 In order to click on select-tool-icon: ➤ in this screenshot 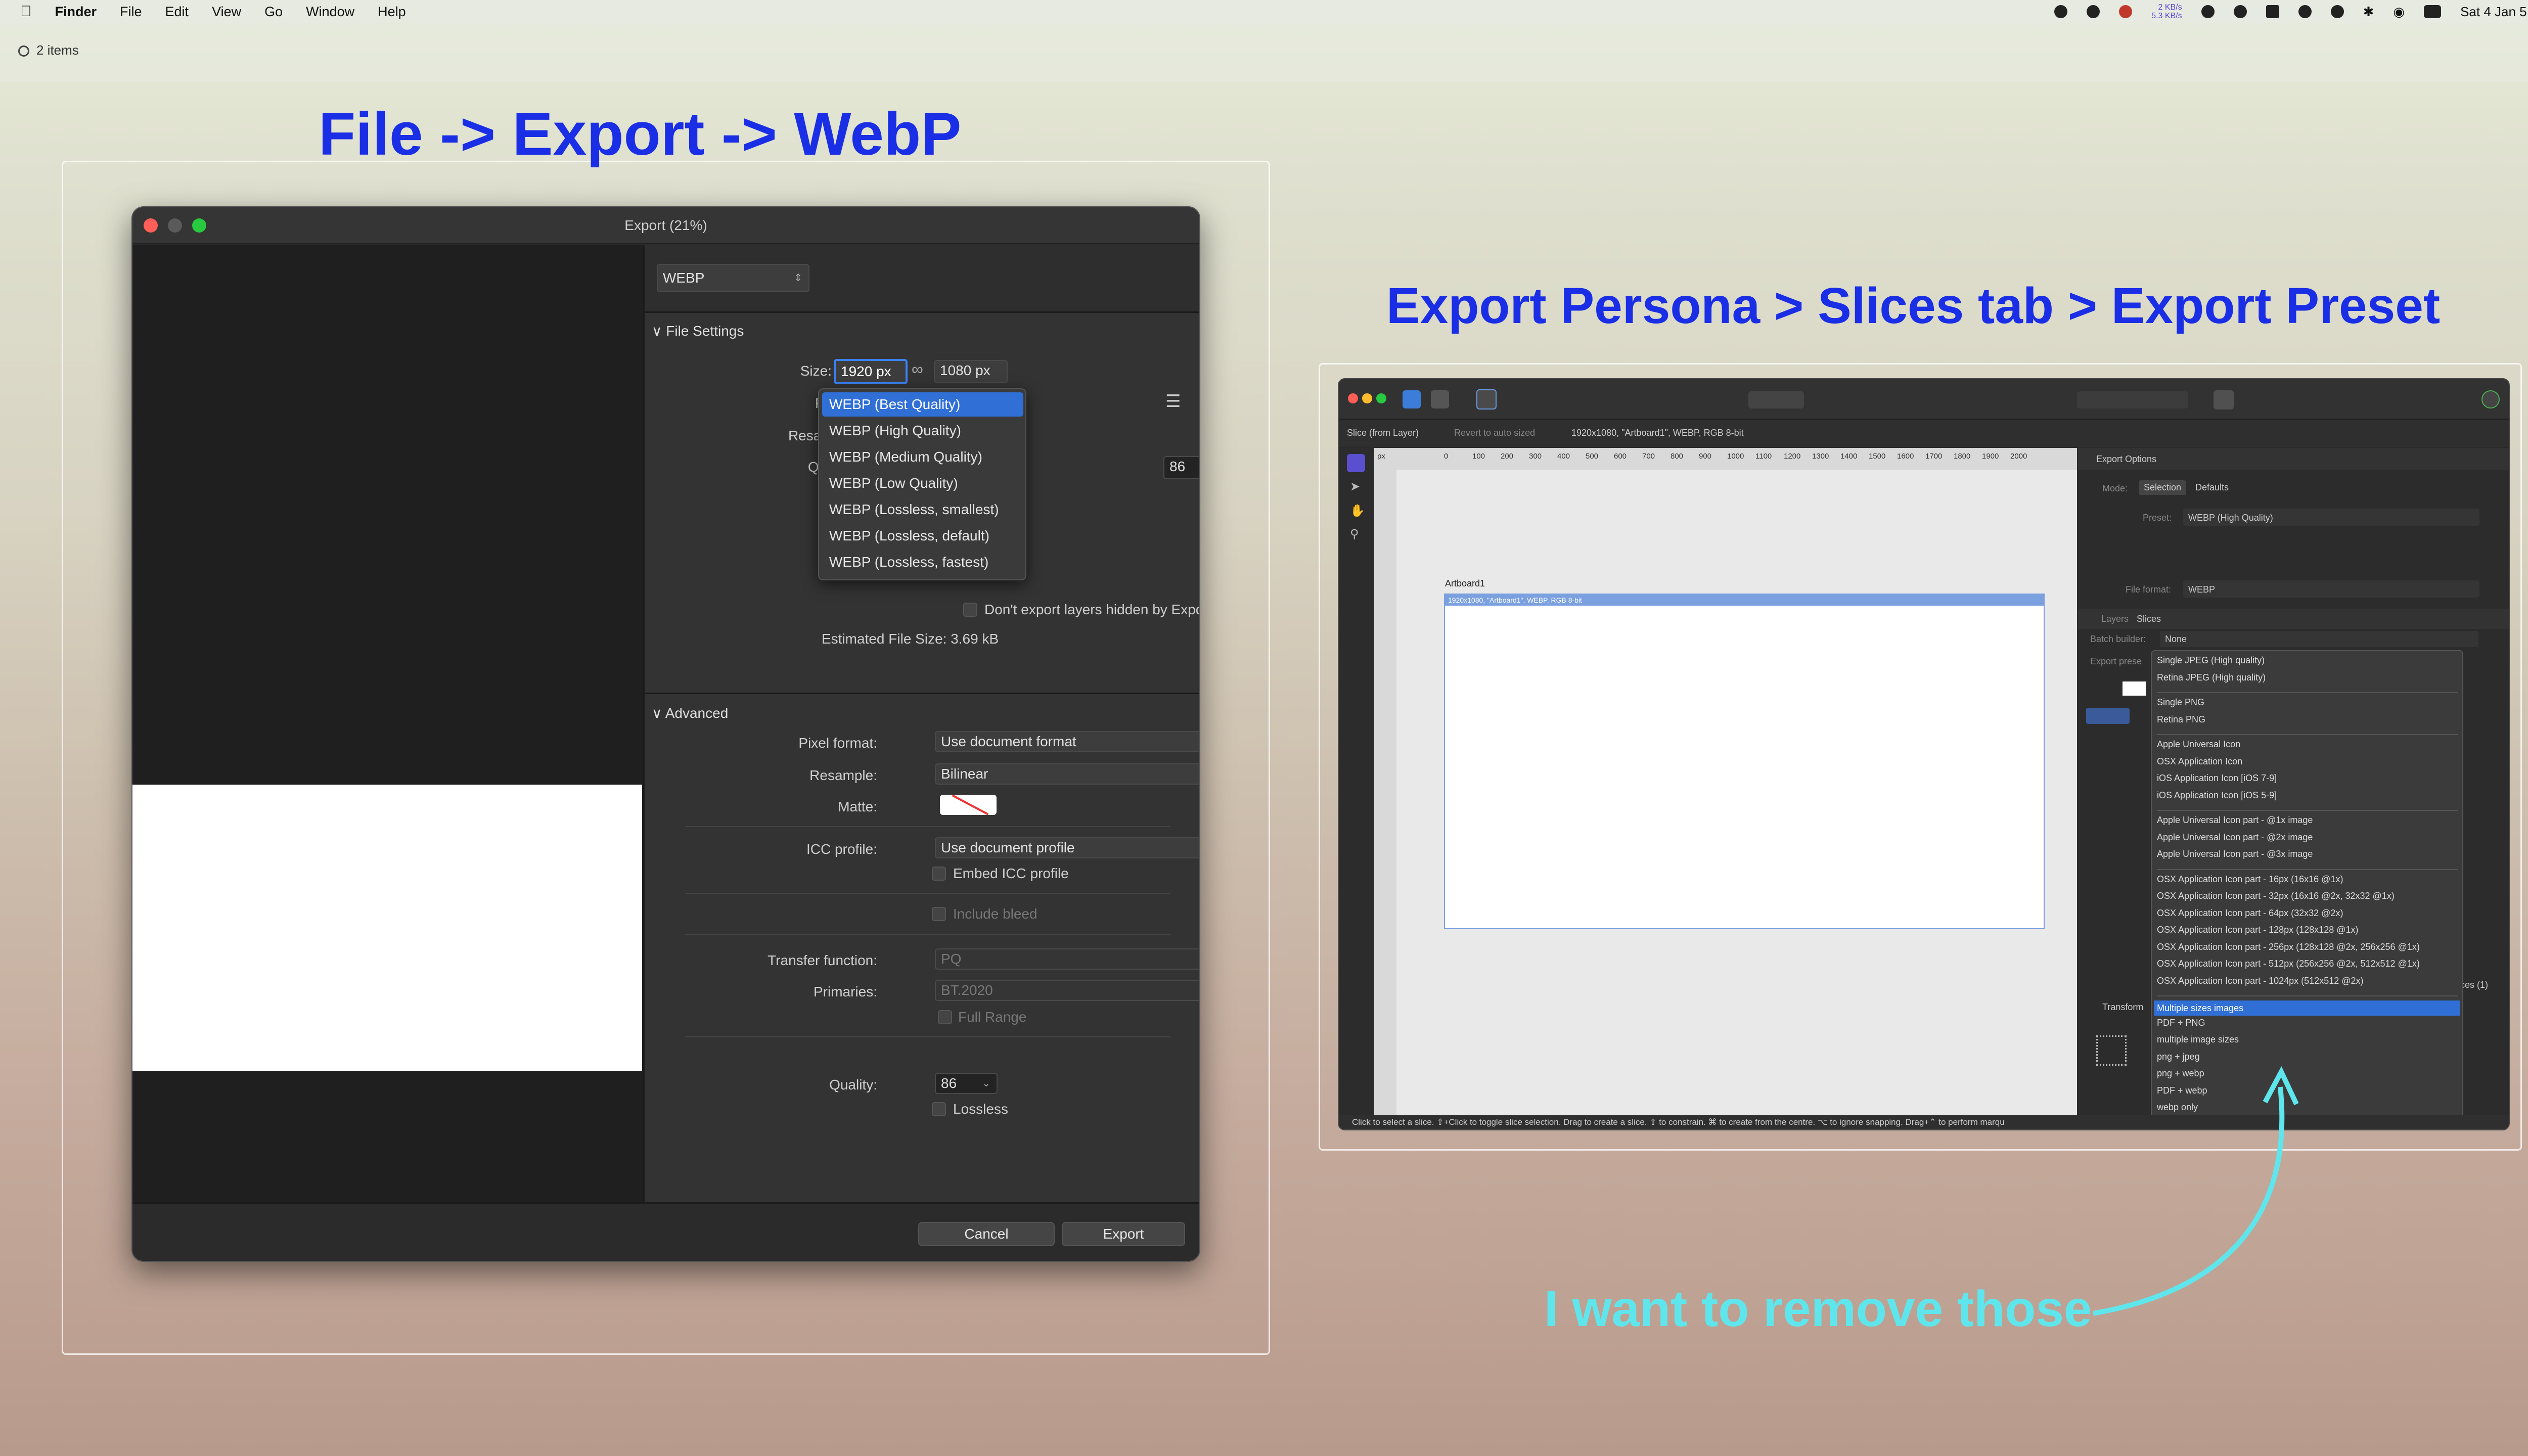, I will do `click(1355, 486)`.